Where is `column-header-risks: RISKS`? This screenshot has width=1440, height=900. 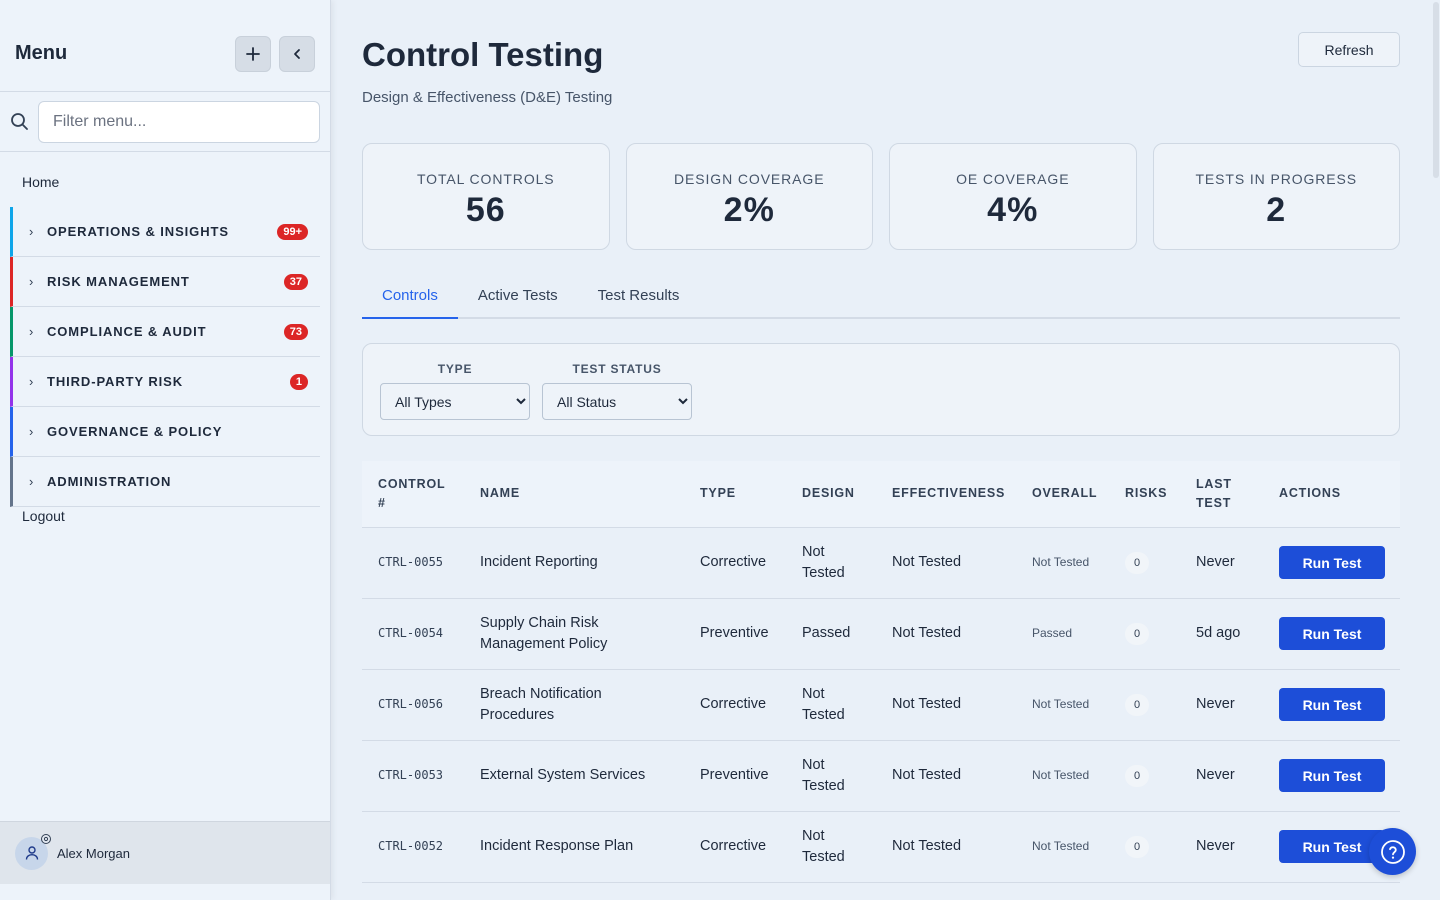 column-header-risks: RISKS is located at coordinates (1144, 494).